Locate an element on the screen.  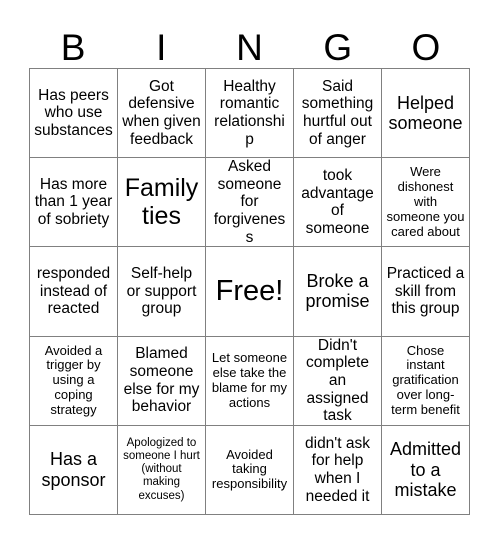
bingo-cell-r1c5: Helped someone is located at coordinates (426, 114).